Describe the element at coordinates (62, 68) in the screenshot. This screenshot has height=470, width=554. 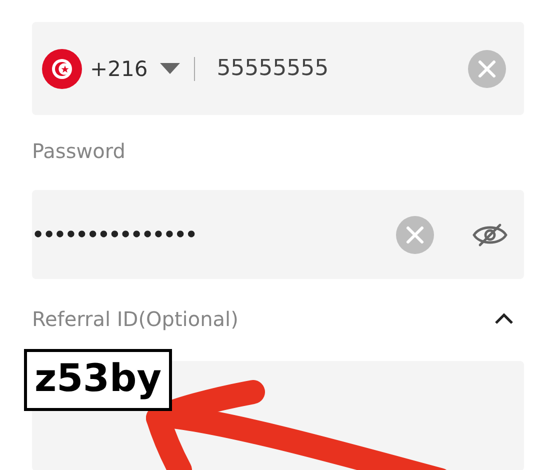
I see `flag-icon` at that location.